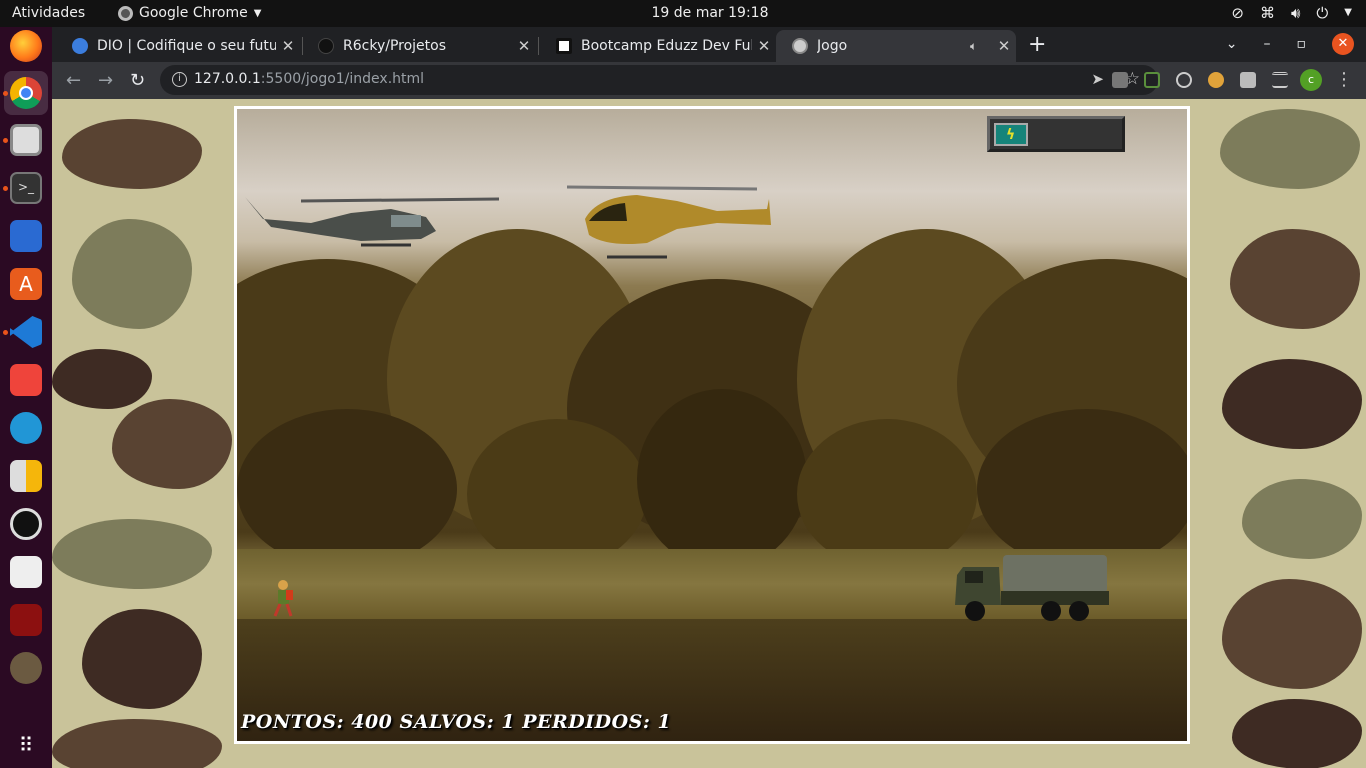 The height and width of the screenshot is (768, 1366). What do you see at coordinates (105, 80) in the screenshot?
I see `forward-button: →` at bounding box center [105, 80].